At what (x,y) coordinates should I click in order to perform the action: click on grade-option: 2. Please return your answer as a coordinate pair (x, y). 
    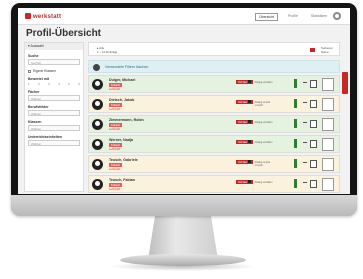
    Looking at the image, I should click on (39, 84).